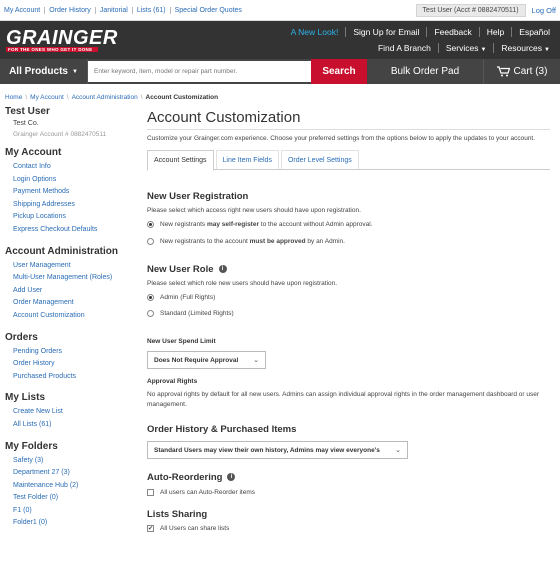  Describe the element at coordinates (247, 159) in the screenshot. I see `tab-line-item-fields: Line Item Fields` at that location.